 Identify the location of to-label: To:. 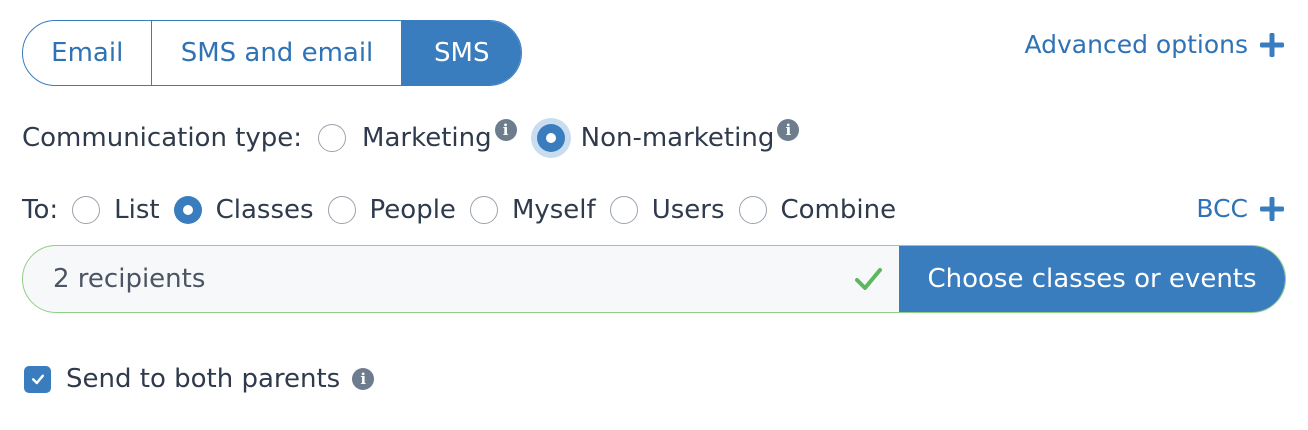
(40, 210).